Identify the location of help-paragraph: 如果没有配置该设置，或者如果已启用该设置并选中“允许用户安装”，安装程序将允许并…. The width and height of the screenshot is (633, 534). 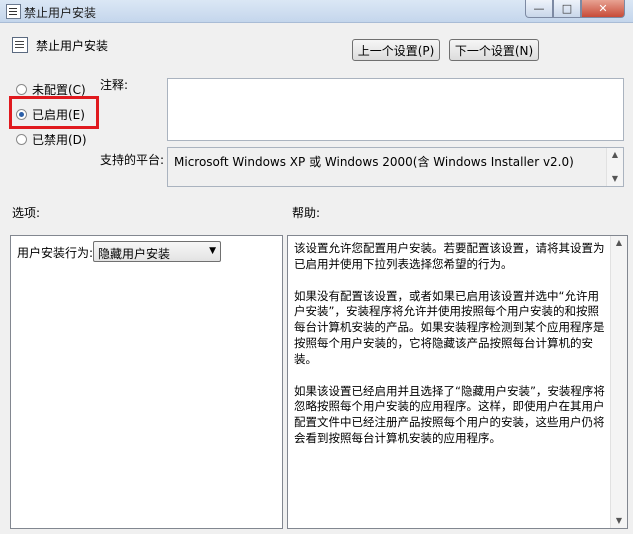
(449, 327).